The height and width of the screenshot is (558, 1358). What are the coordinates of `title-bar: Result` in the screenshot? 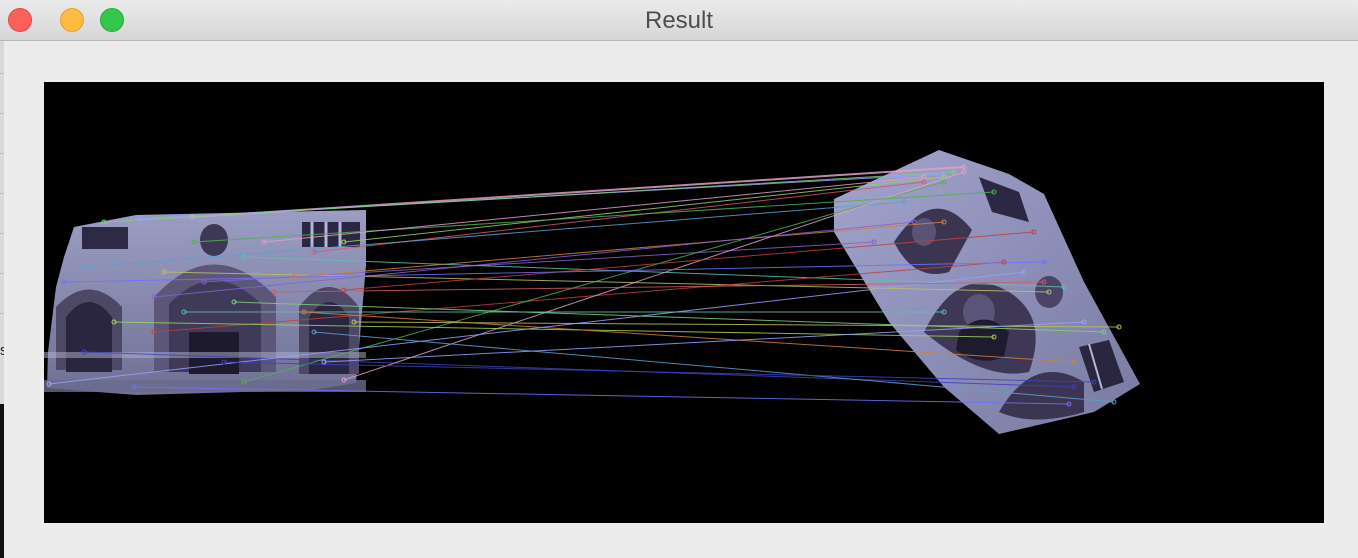 It's located at (679, 20).